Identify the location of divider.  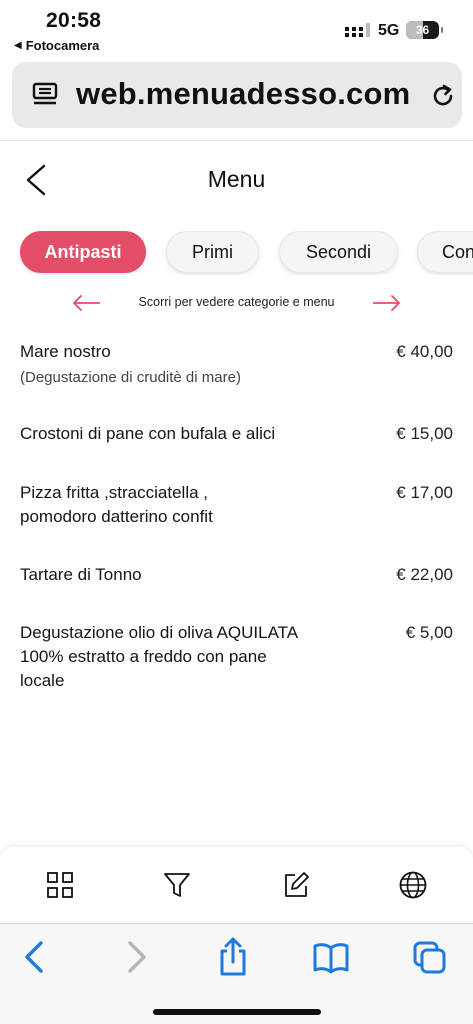
(236, 140).